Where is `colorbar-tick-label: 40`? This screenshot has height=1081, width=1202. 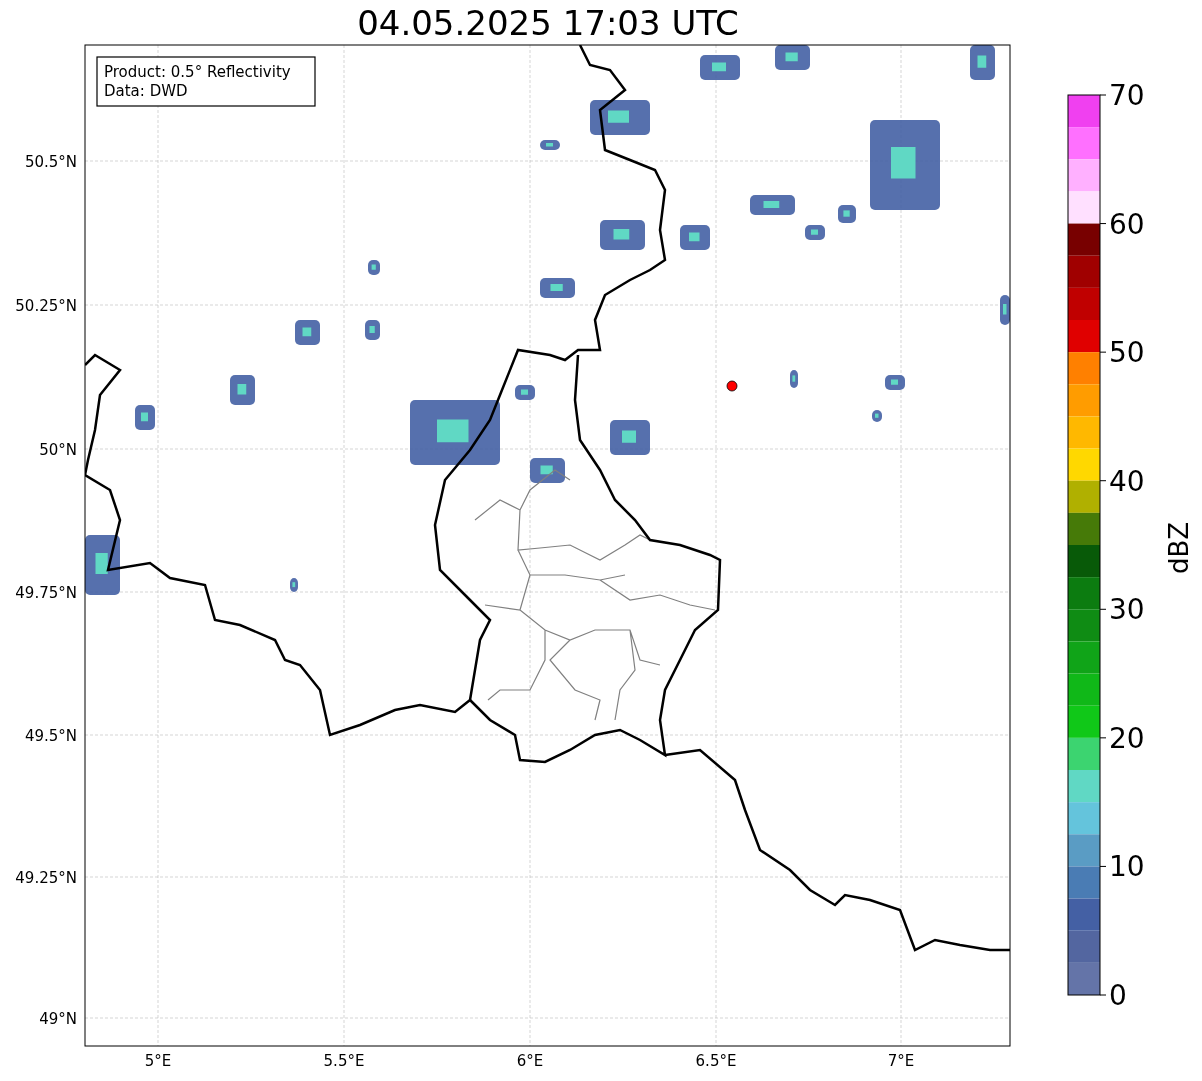
colorbar-tick-label: 40 is located at coordinates (1127, 481).